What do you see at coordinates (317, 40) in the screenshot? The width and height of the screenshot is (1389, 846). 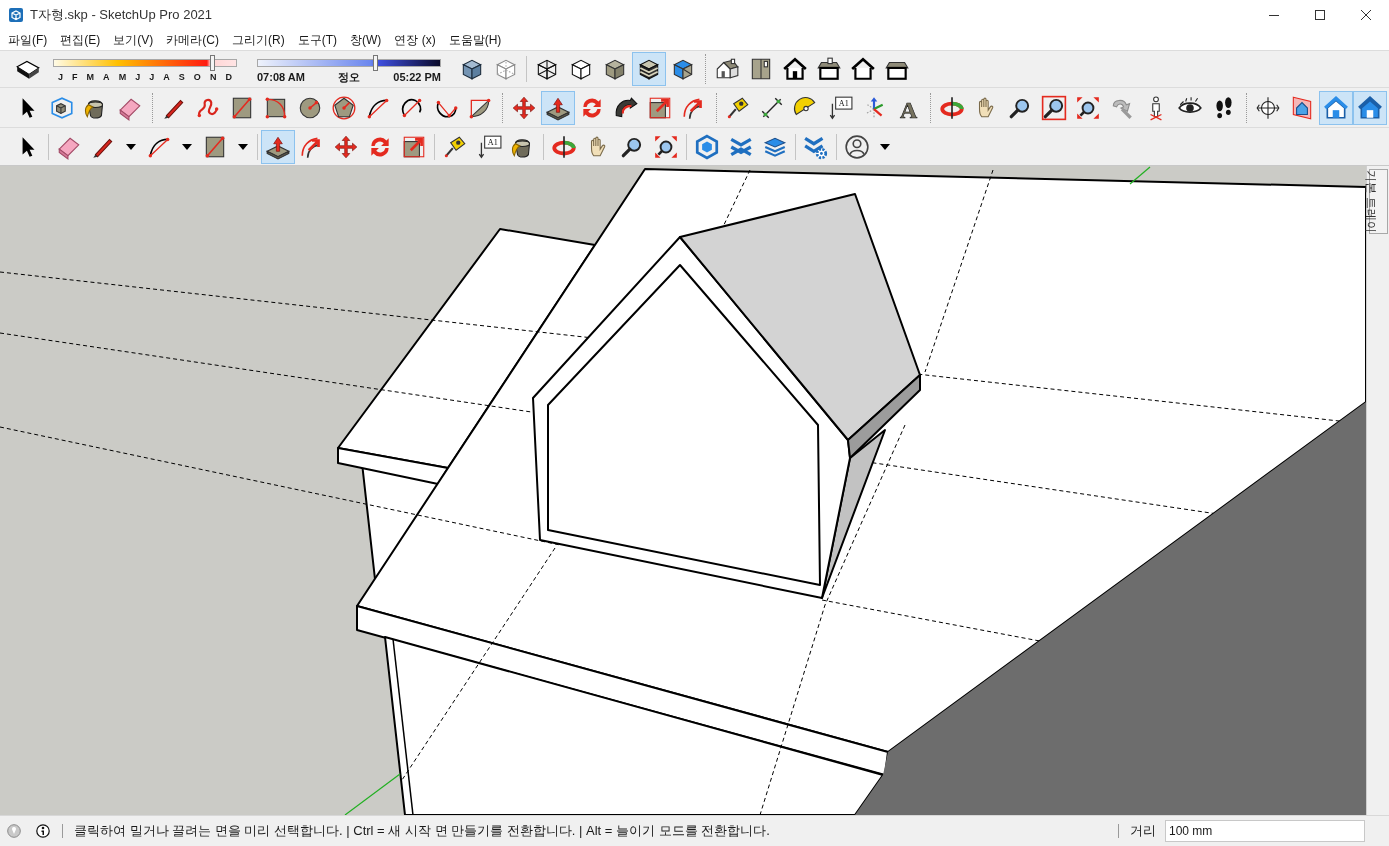 I see `menu-item: 도구(T)` at bounding box center [317, 40].